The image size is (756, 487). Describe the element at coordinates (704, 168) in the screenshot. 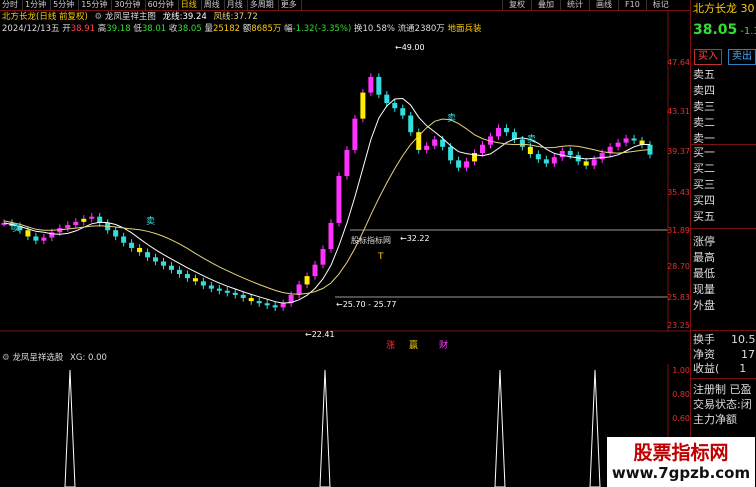

I see `bid-level-1: 买二` at that location.